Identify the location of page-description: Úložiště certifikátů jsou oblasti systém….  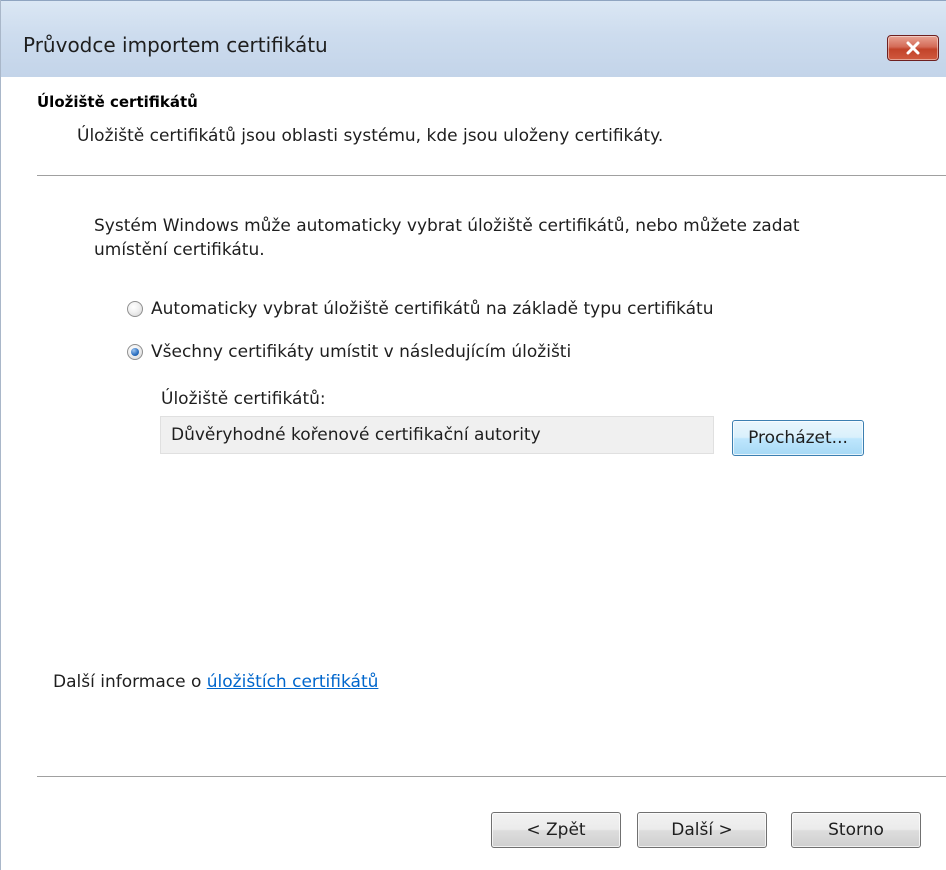
(370, 136).